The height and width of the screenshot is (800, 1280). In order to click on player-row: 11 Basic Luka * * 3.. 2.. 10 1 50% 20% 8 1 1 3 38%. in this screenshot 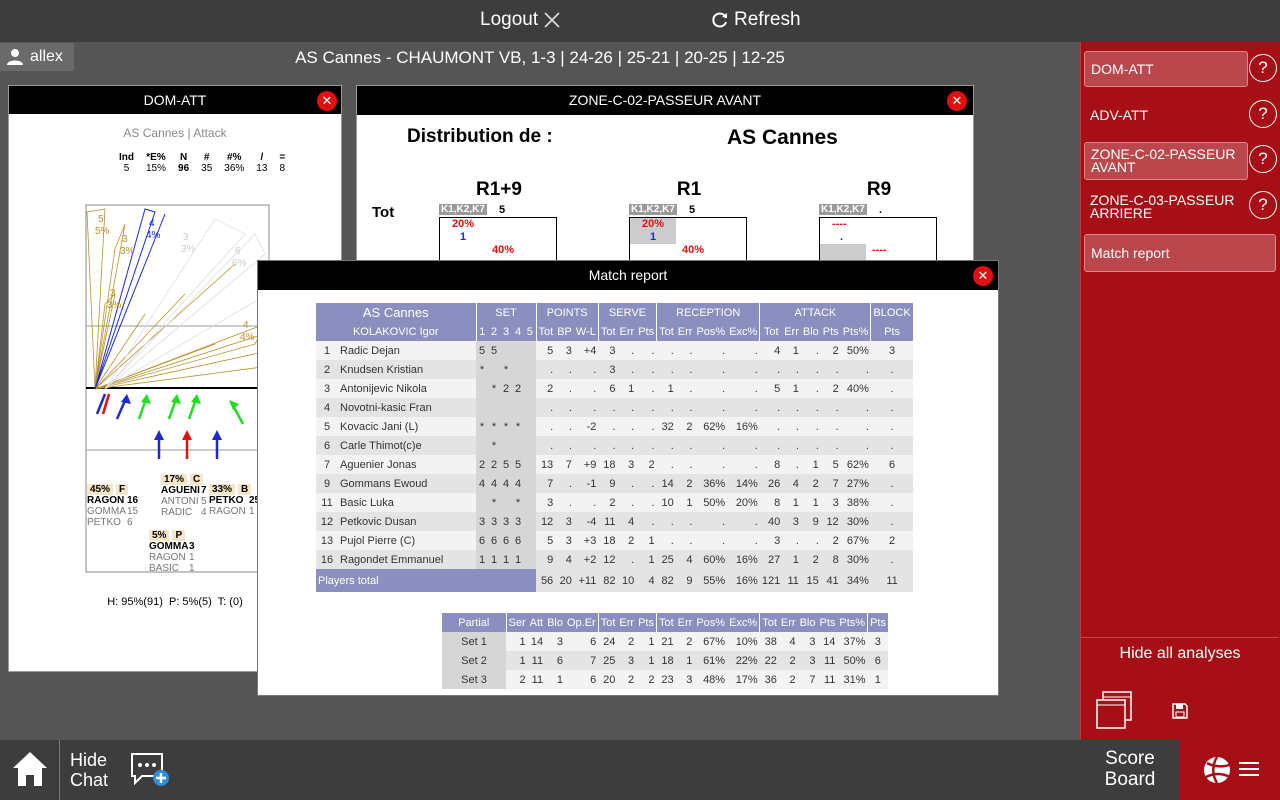, I will do `click(615, 502)`.